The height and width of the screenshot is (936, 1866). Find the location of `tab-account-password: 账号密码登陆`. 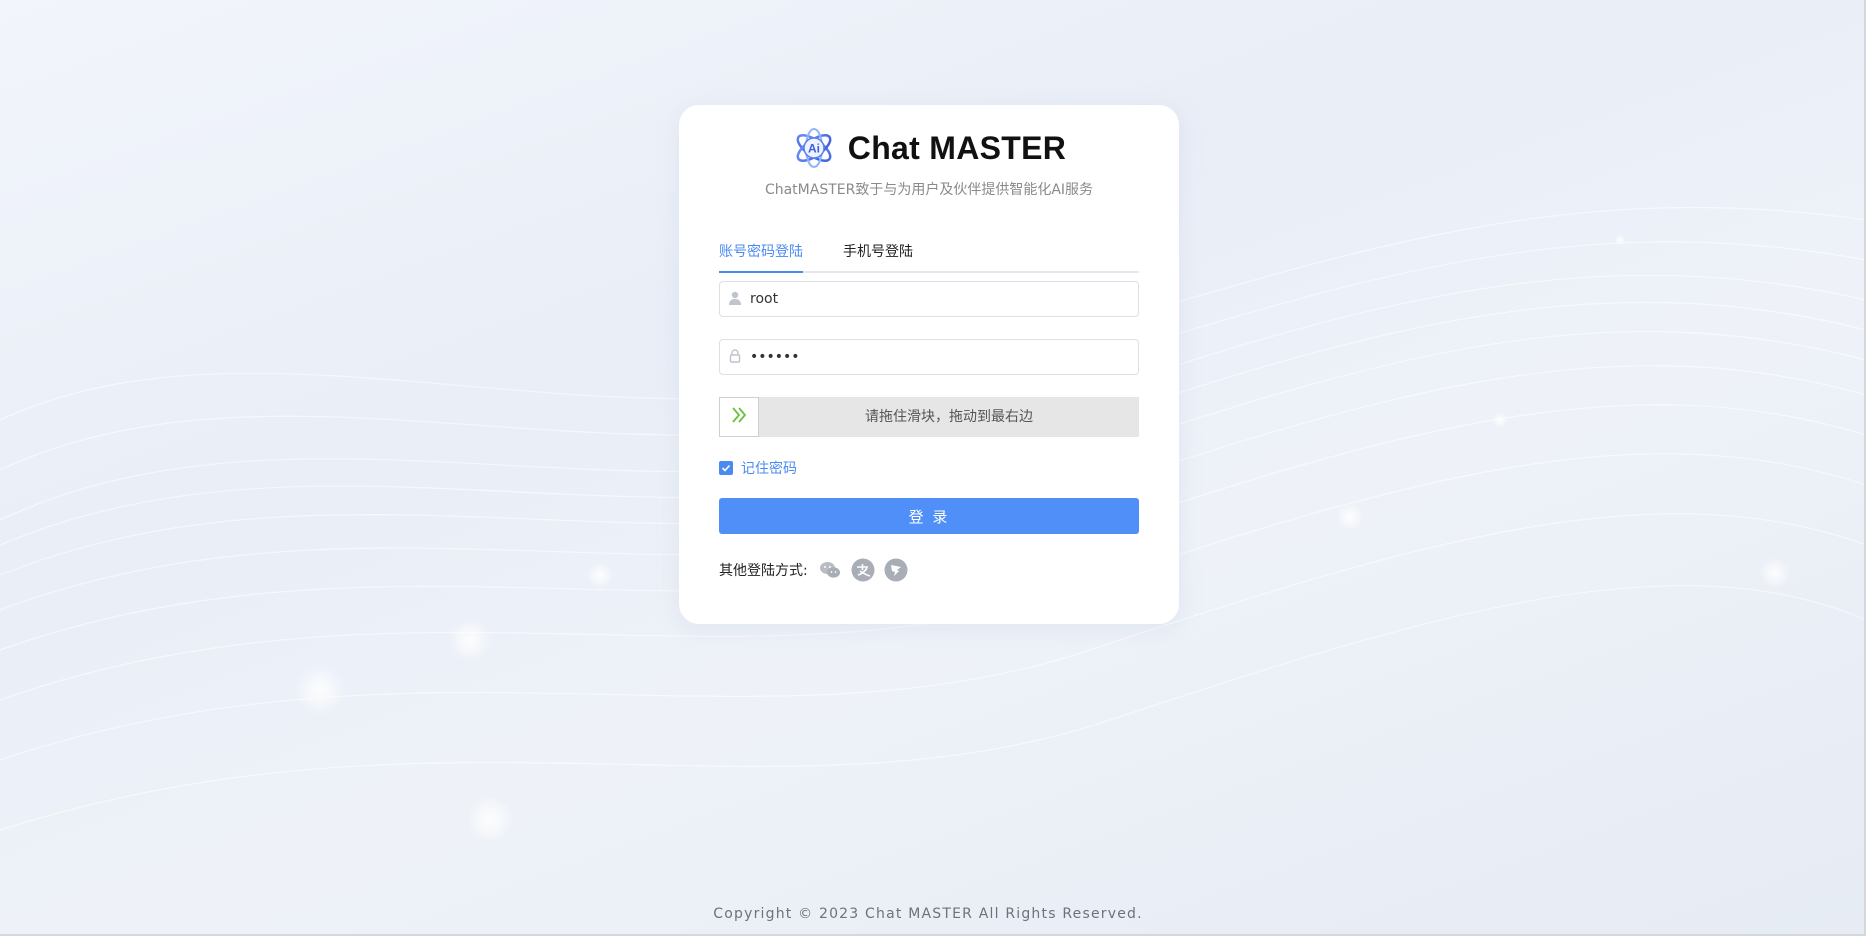

tab-account-password: 账号密码登陆 is located at coordinates (761, 251).